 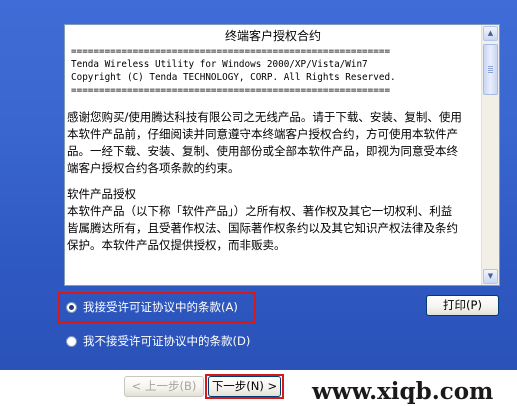 I want to click on print-button: 打印(P), so click(x=462, y=305).